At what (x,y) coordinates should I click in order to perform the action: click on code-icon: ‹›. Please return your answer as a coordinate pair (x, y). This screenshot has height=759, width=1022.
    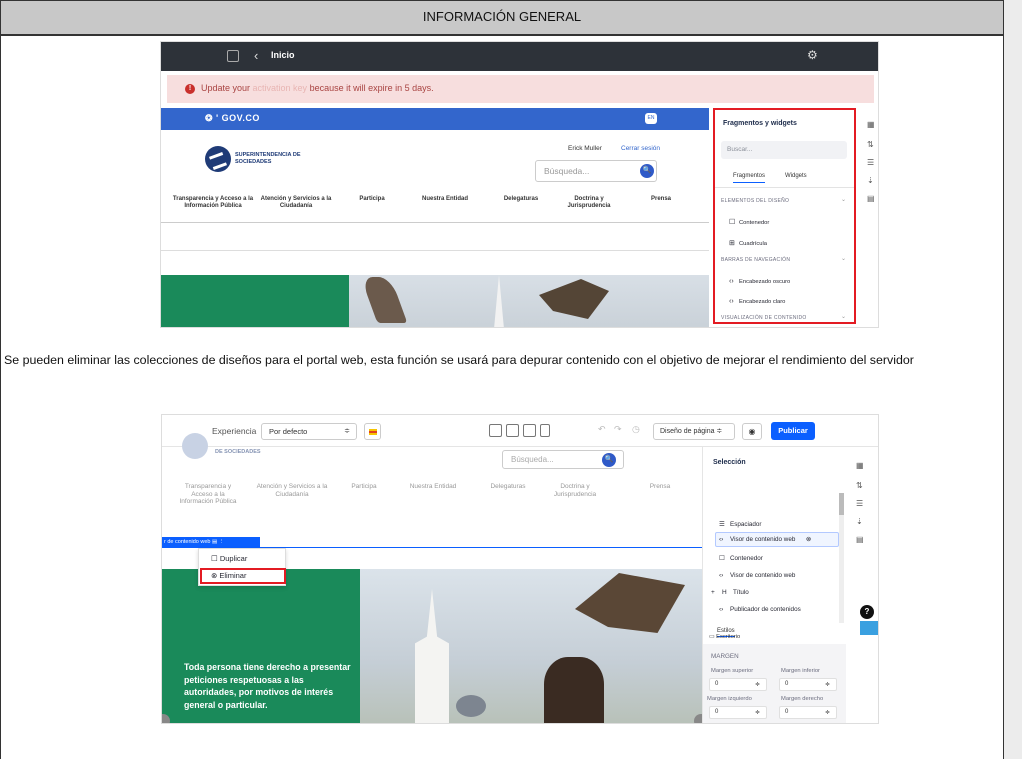
    Looking at the image, I should click on (721, 539).